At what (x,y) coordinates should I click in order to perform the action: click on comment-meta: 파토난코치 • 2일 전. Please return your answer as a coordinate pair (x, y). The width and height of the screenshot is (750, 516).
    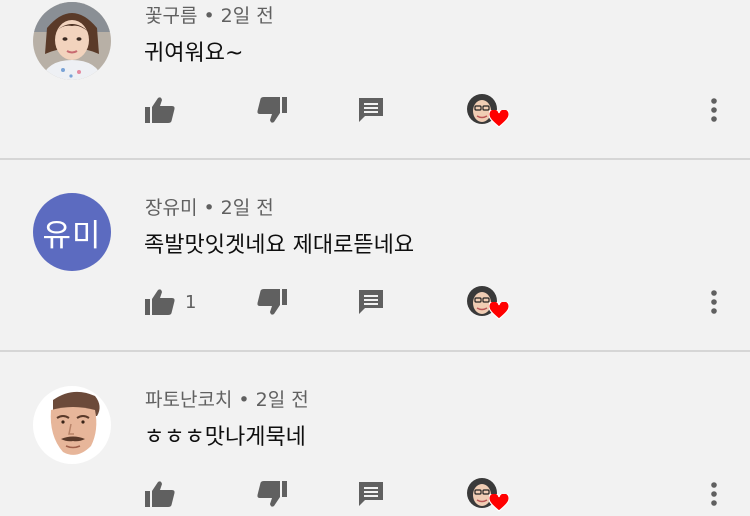
    Looking at the image, I should click on (227, 398).